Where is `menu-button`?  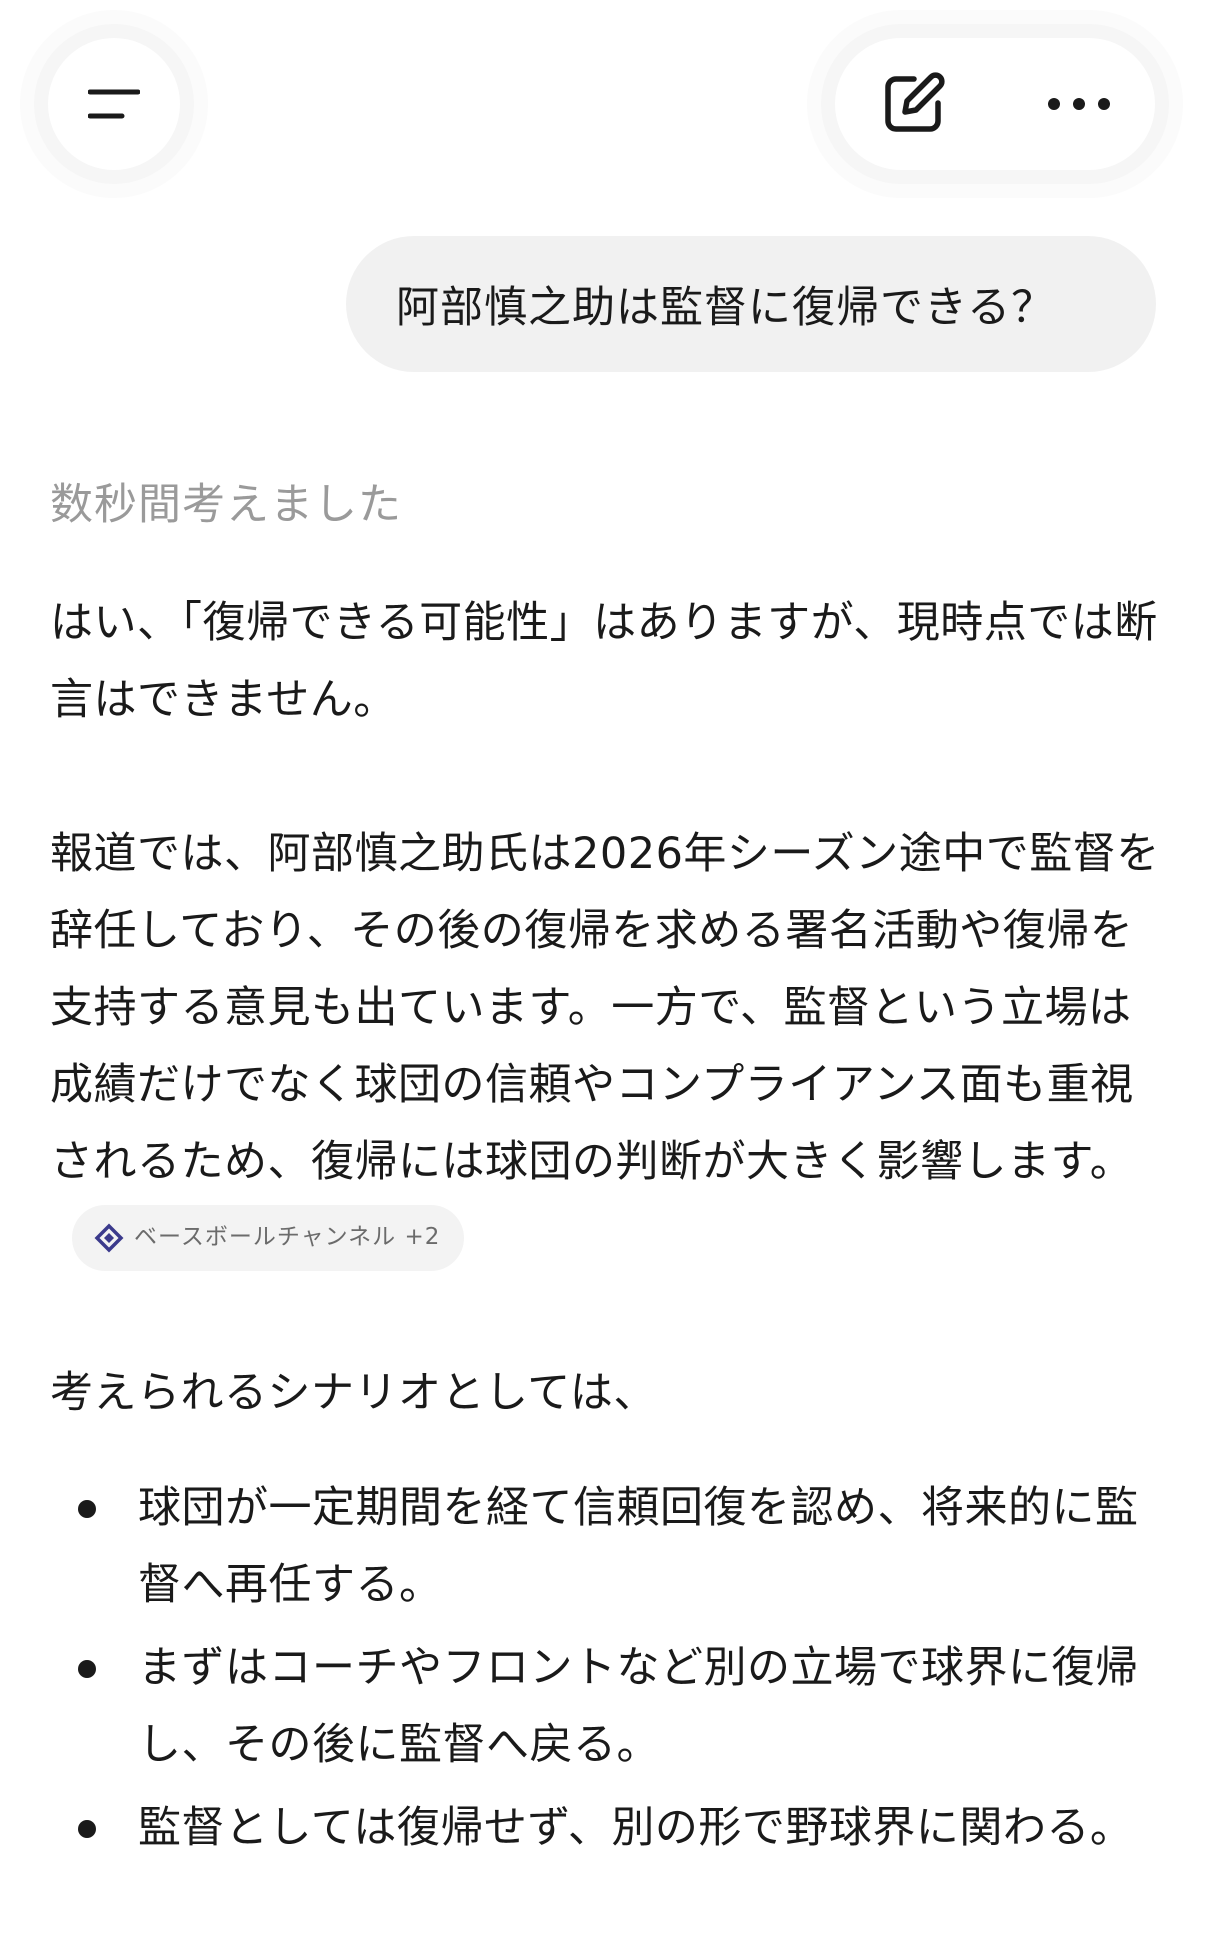 menu-button is located at coordinates (114, 104).